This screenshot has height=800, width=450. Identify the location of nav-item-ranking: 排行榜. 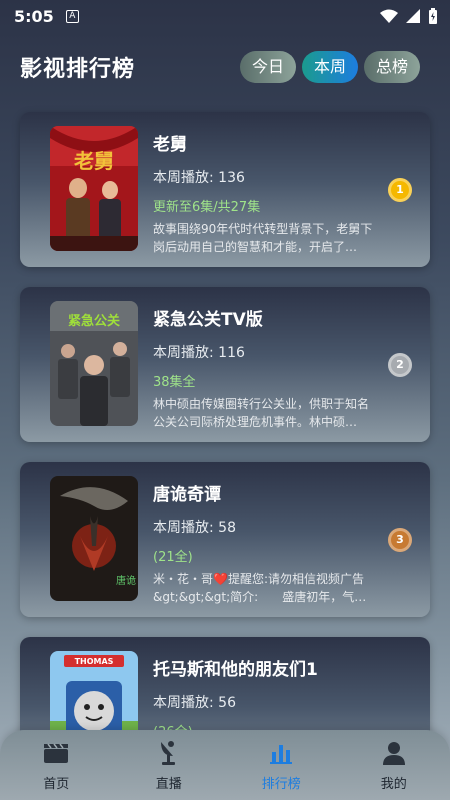
(281, 765).